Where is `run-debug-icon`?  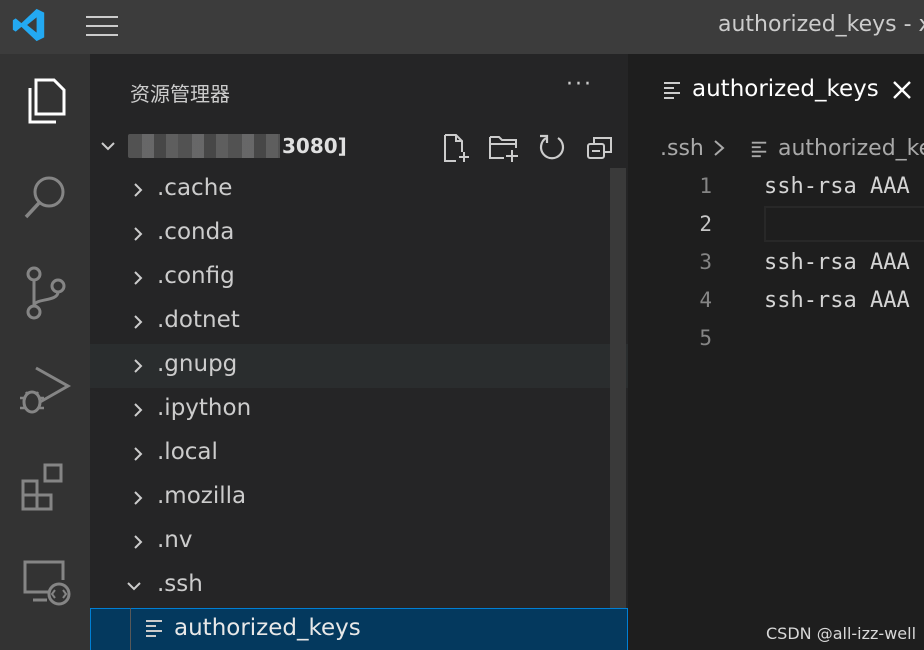
run-debug-icon is located at coordinates (45, 389).